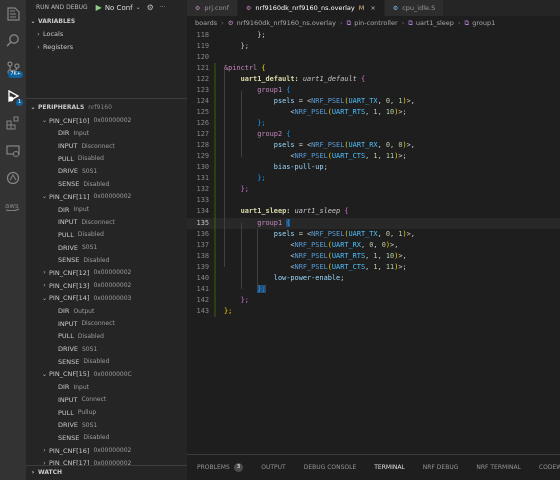 The width and height of the screenshot is (560, 480). What do you see at coordinates (14, 69) in the screenshot?
I see `source-control-icon: 7K+` at bounding box center [14, 69].